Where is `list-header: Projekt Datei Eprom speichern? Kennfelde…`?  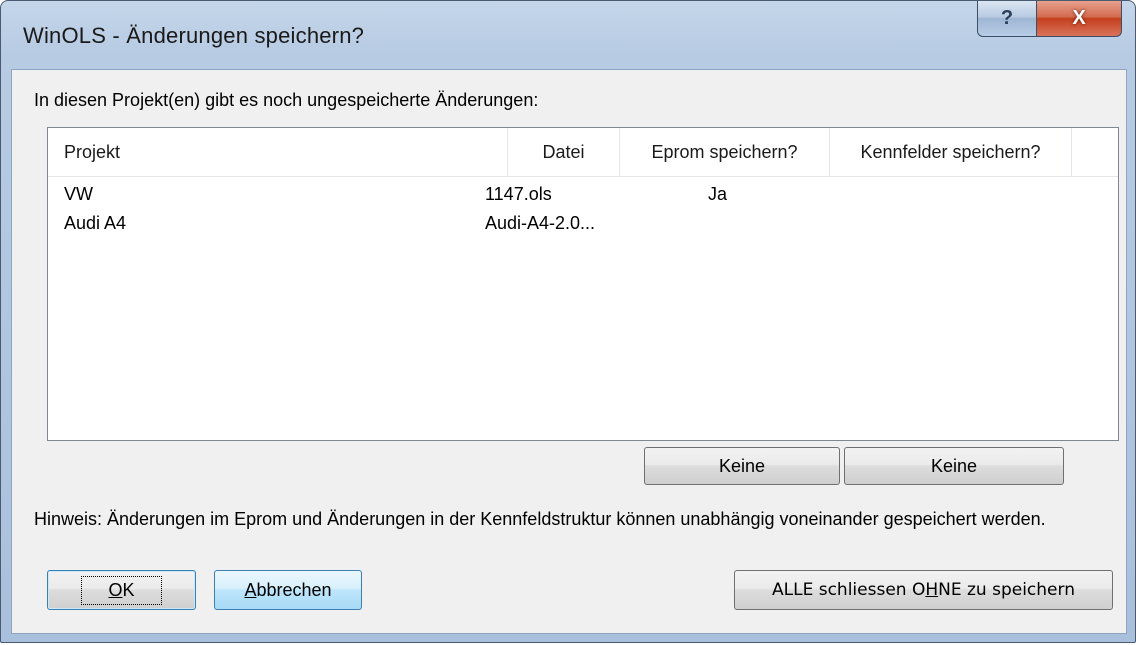 list-header: Projekt Datei Eprom speichern? Kennfelde… is located at coordinates (583, 152).